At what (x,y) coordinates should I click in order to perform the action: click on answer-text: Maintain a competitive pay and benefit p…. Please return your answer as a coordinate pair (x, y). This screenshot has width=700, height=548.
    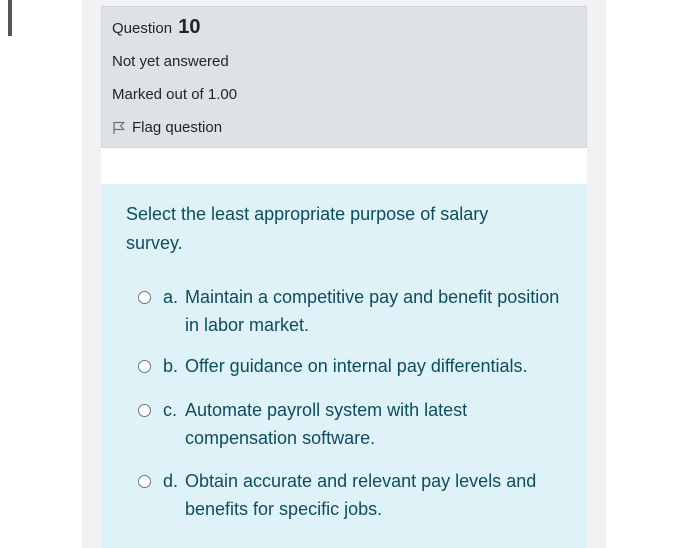
    Looking at the image, I should click on (372, 311).